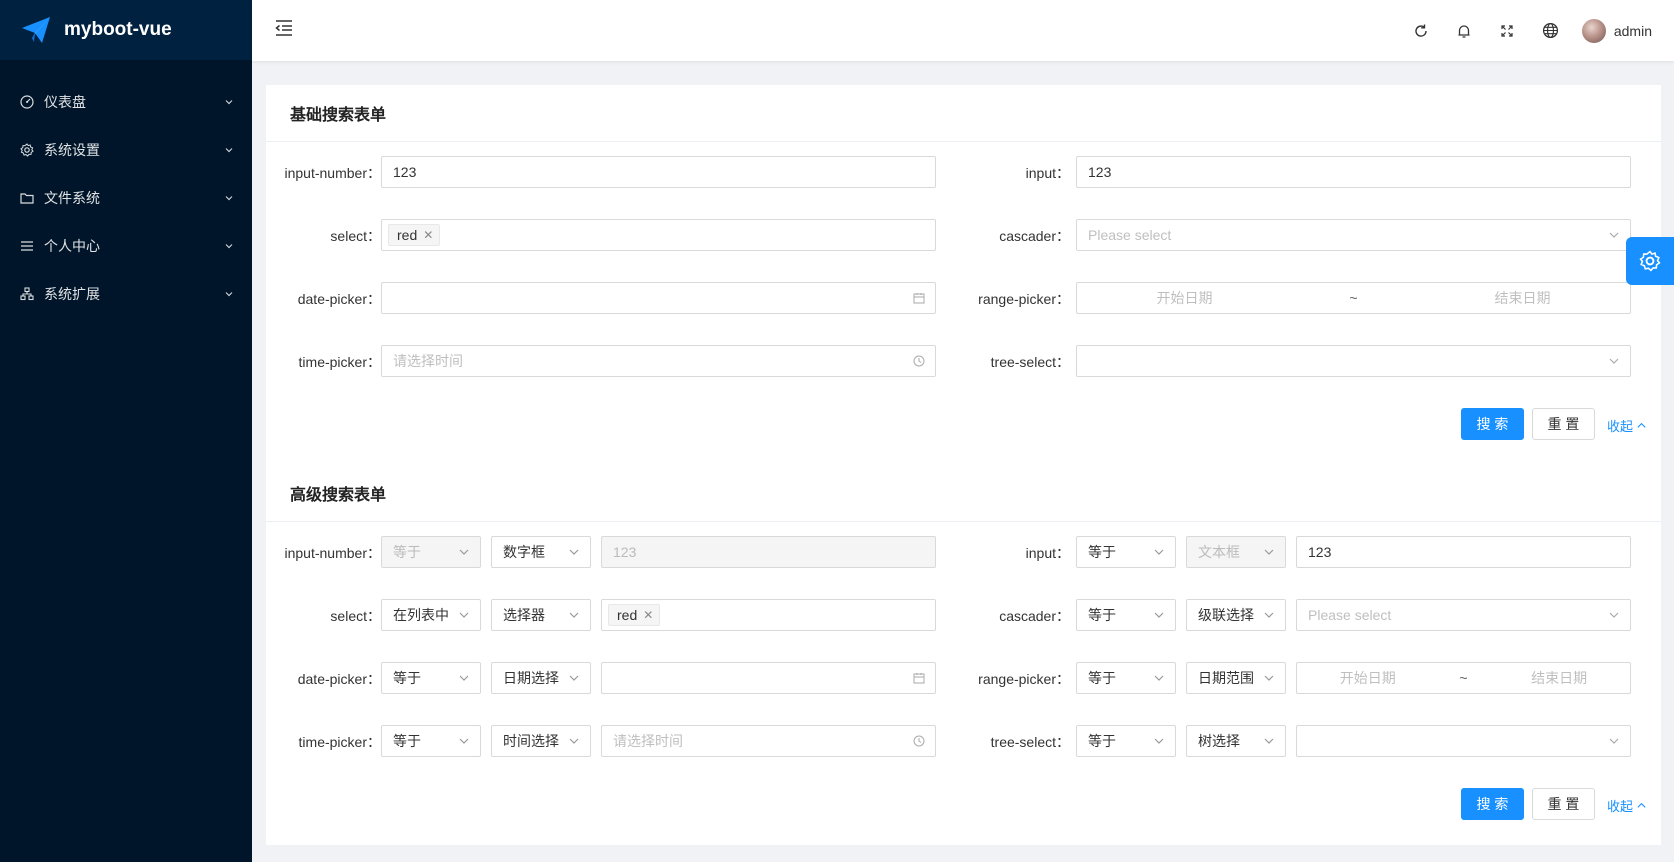  Describe the element at coordinates (658, 235) in the screenshot. I see `basic-select-field: red ✕` at that location.